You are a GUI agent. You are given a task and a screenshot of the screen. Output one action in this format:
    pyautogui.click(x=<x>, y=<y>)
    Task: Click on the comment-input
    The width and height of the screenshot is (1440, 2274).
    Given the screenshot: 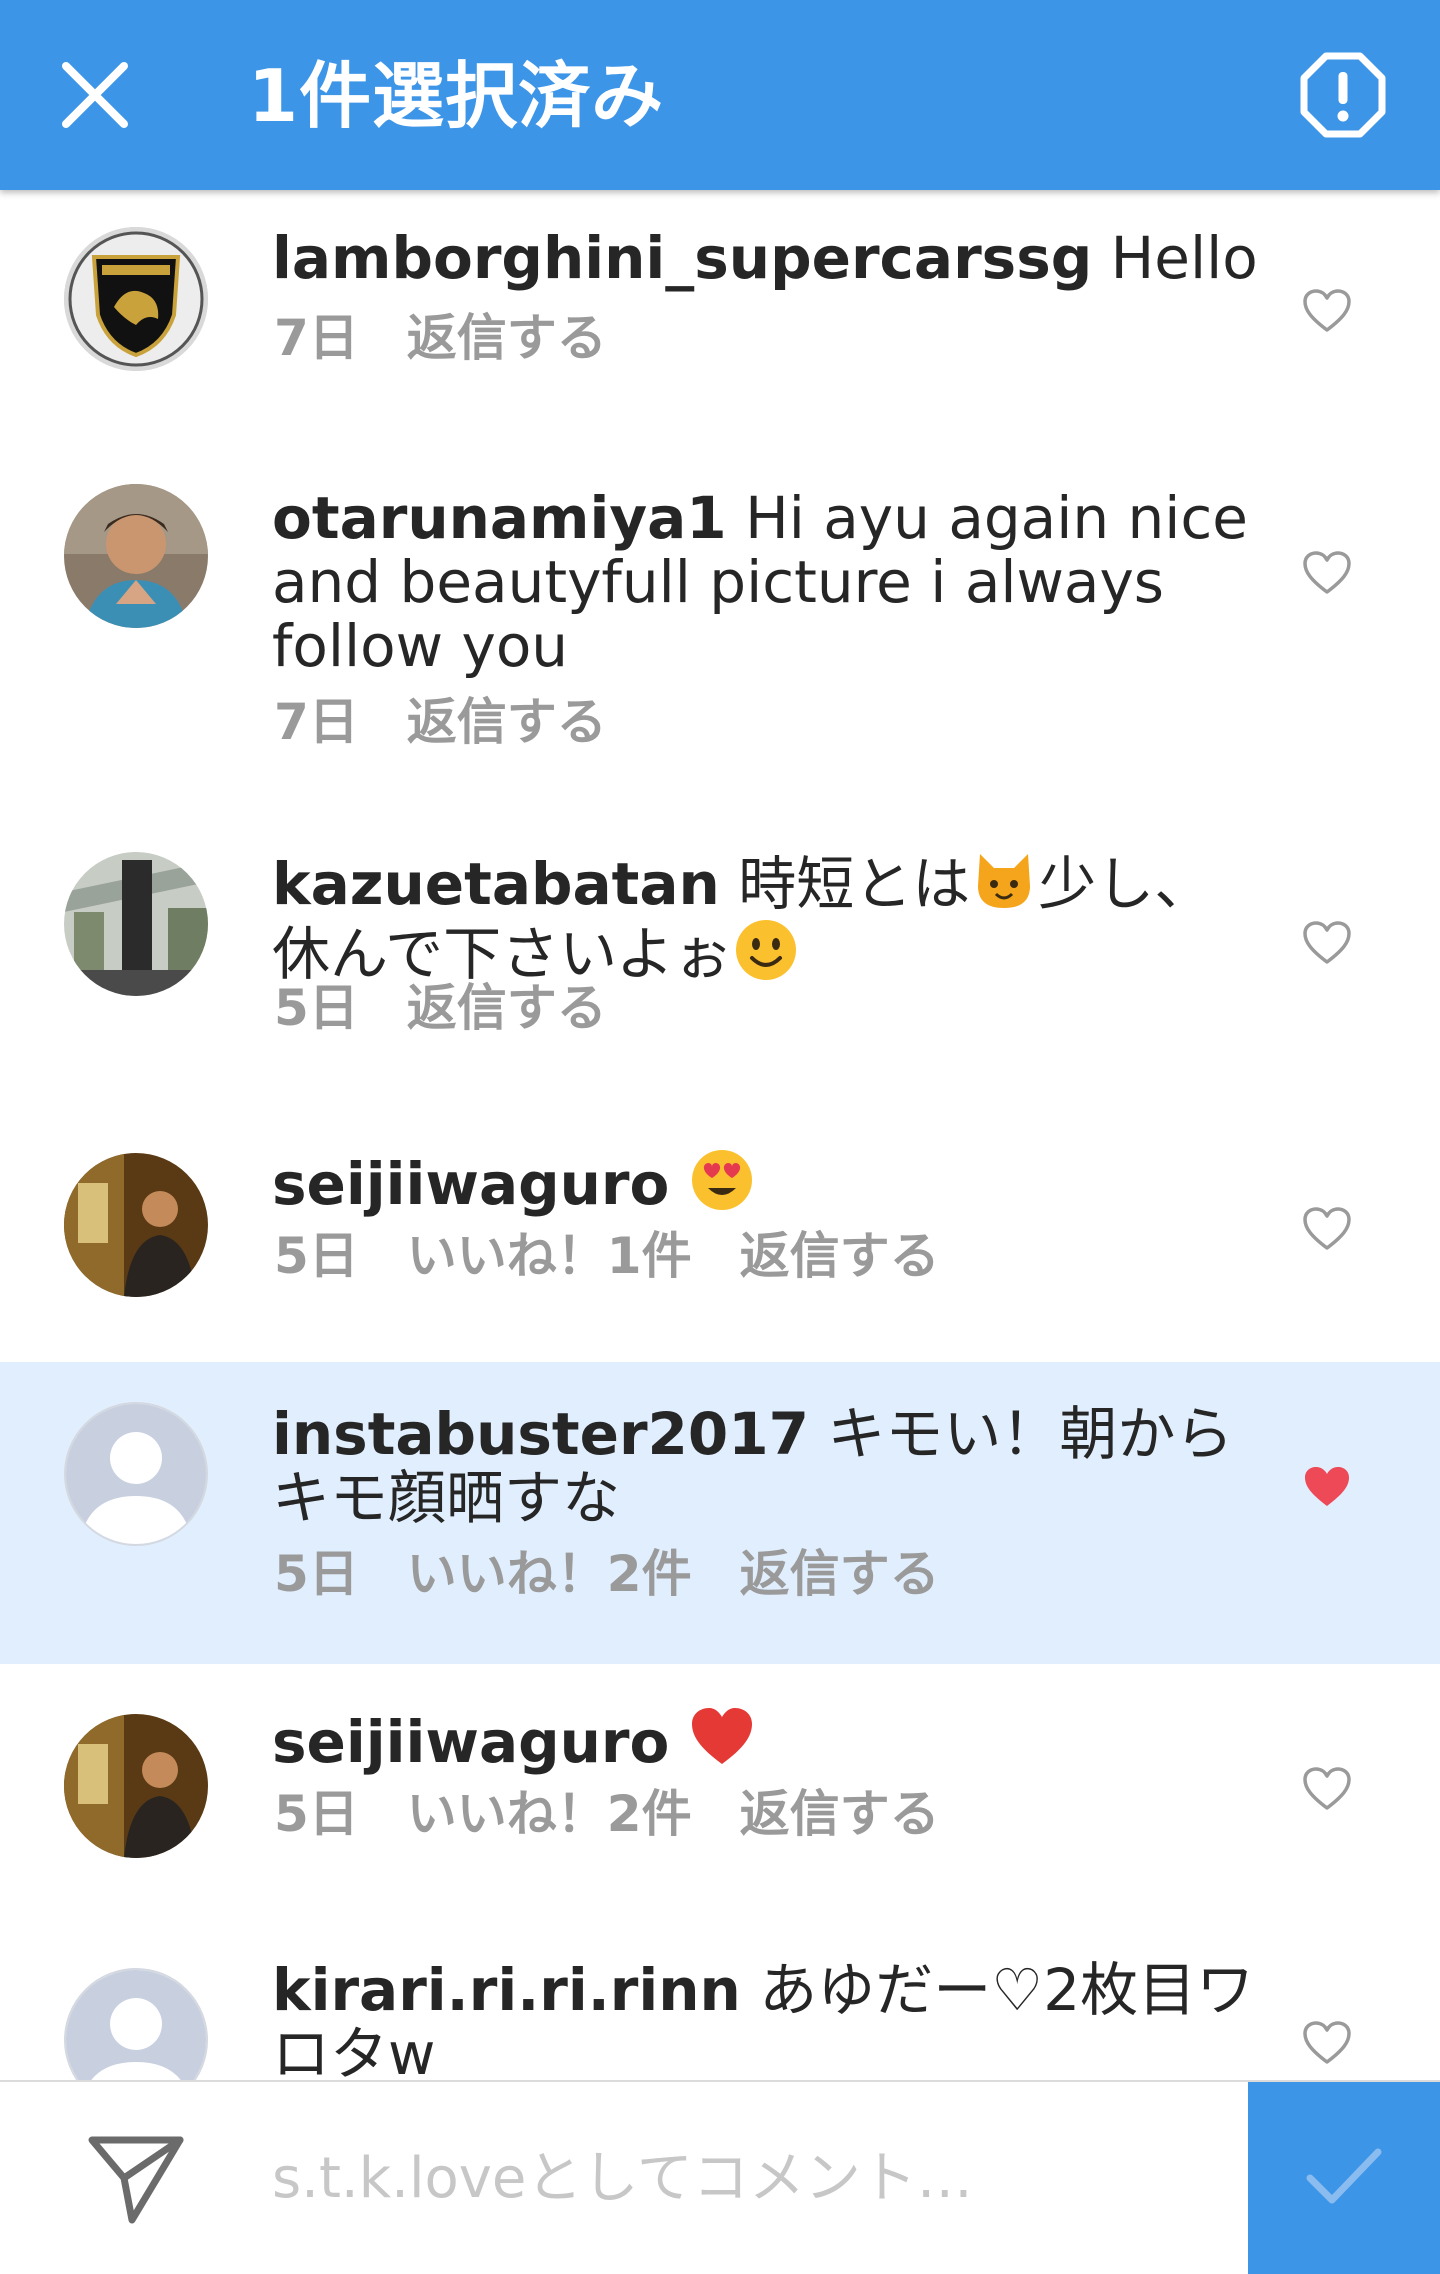 What is the action you would take?
    pyautogui.click(x=752, y=2178)
    